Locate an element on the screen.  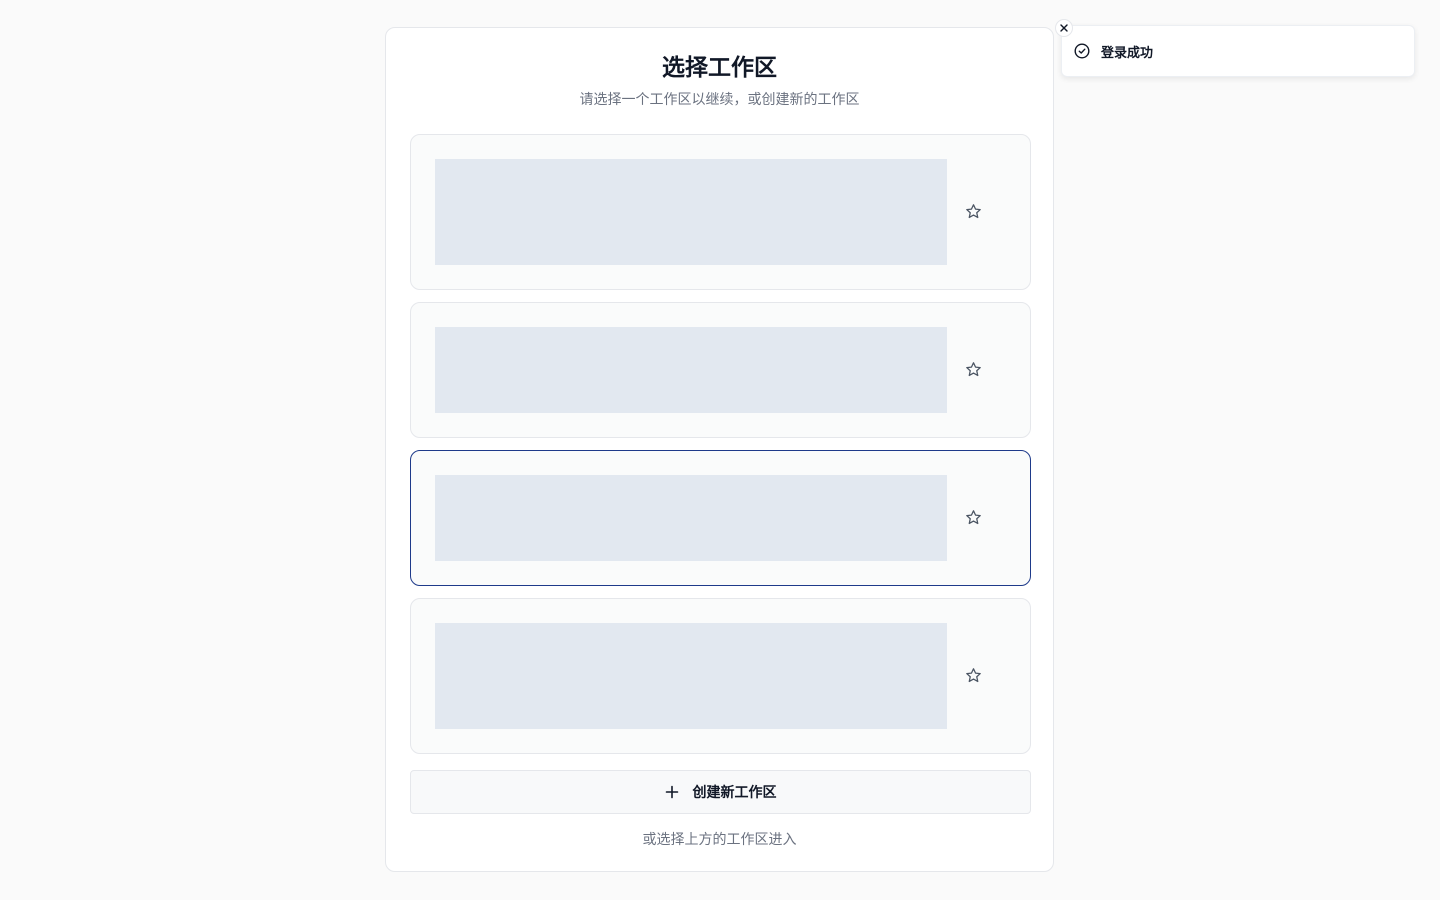
create-workspace-label: 创建新工作区 is located at coordinates (734, 793).